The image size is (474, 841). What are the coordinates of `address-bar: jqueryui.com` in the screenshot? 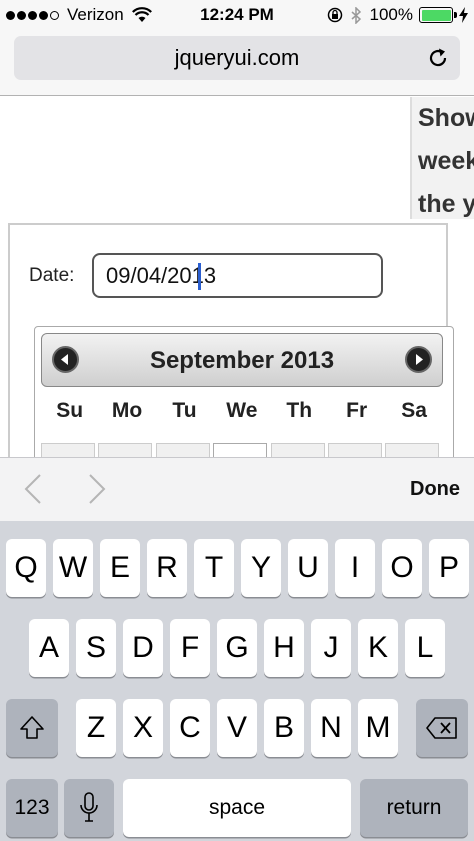 It's located at (237, 58).